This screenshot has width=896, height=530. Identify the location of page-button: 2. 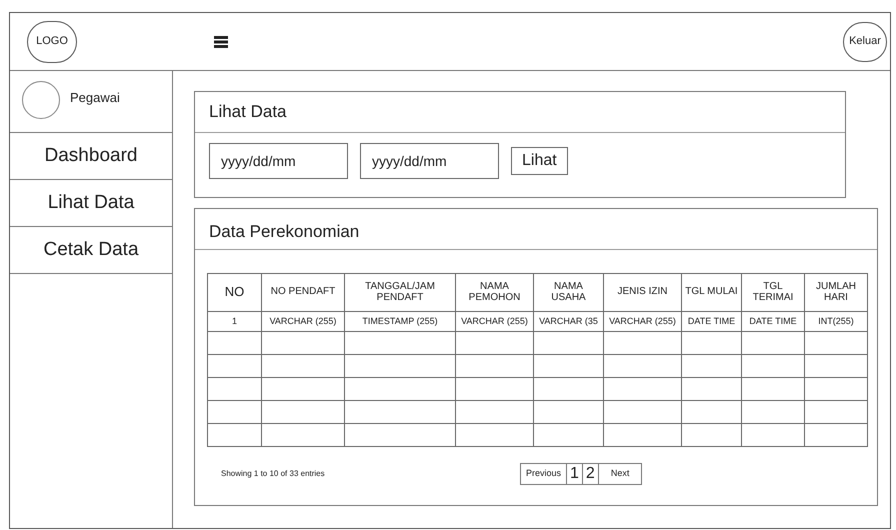
(590, 474).